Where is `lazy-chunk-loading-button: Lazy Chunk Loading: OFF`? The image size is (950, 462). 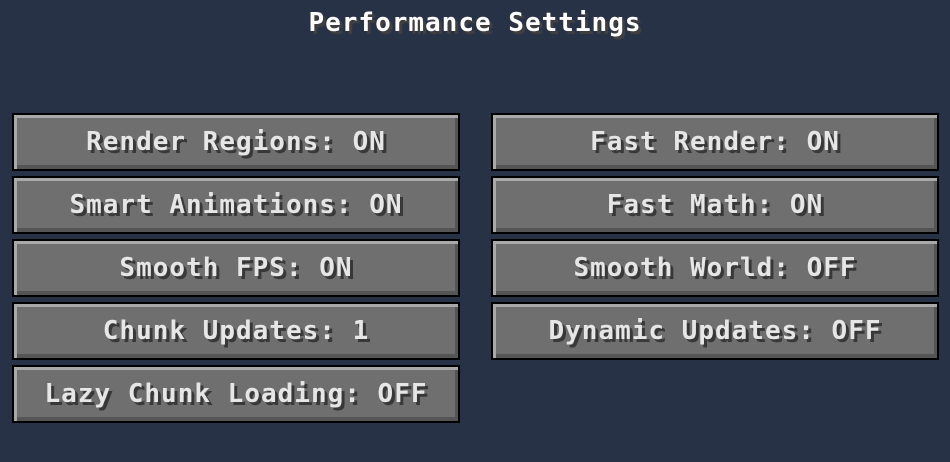
lazy-chunk-loading-button: Lazy Chunk Loading: OFF is located at coordinates (236, 394).